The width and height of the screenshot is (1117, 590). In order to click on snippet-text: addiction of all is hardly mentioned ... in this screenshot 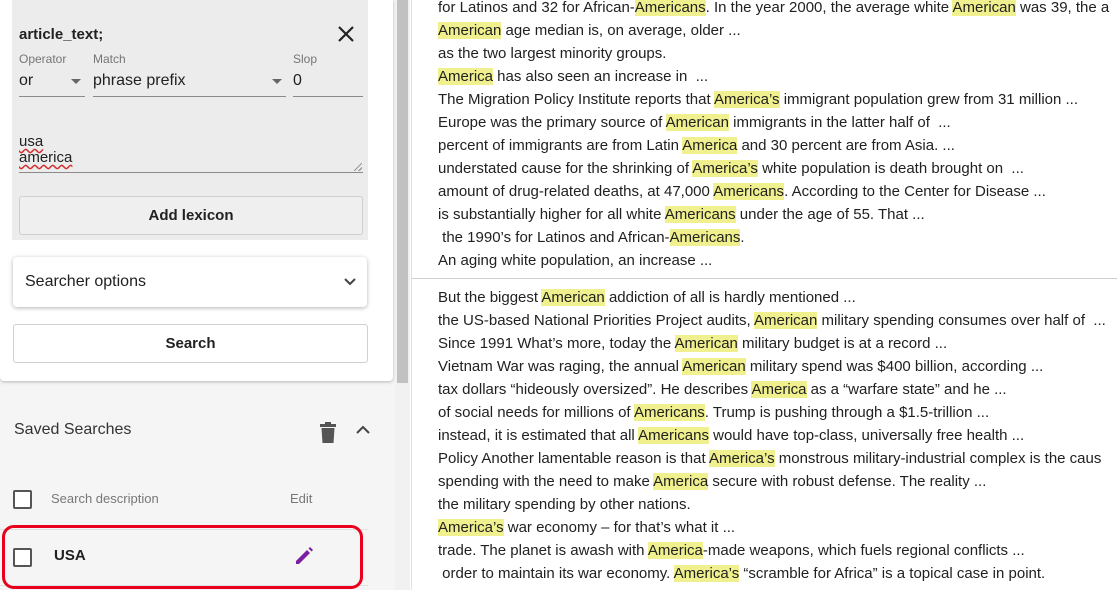, I will do `click(730, 297)`.